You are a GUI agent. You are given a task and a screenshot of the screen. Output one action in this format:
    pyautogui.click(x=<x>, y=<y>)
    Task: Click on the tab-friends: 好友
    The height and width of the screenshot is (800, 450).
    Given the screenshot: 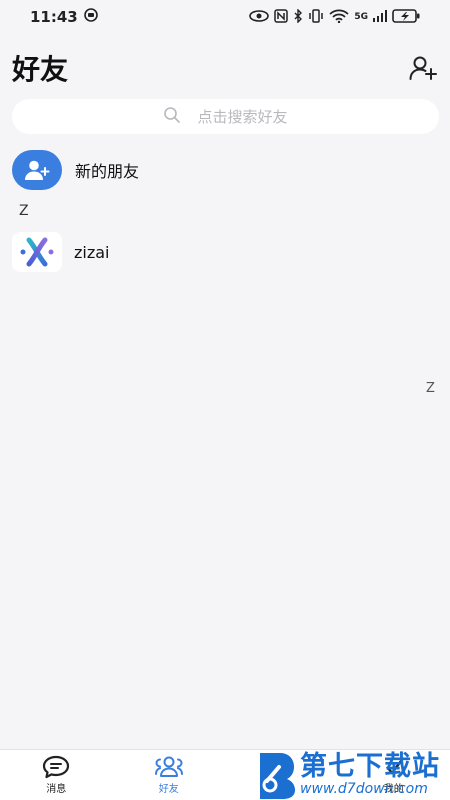 What is the action you would take?
    pyautogui.click(x=169, y=775)
    